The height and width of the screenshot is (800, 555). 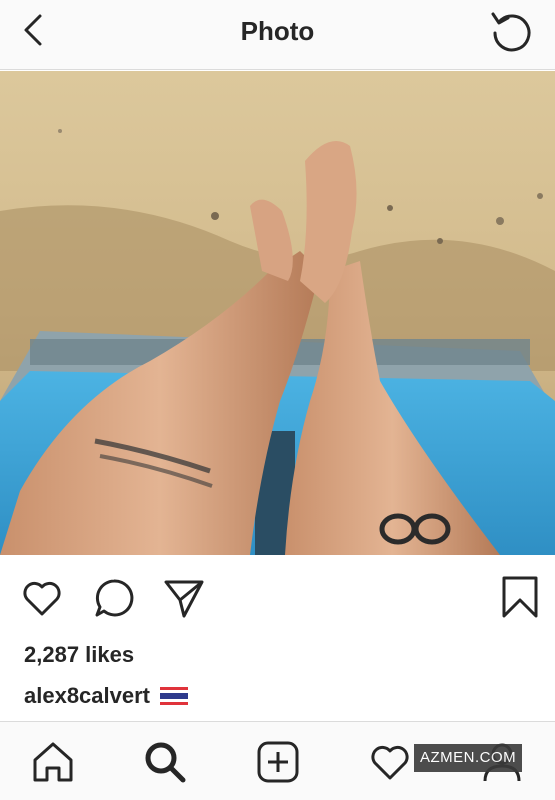 I want to click on heart-icon, so click(x=42, y=598).